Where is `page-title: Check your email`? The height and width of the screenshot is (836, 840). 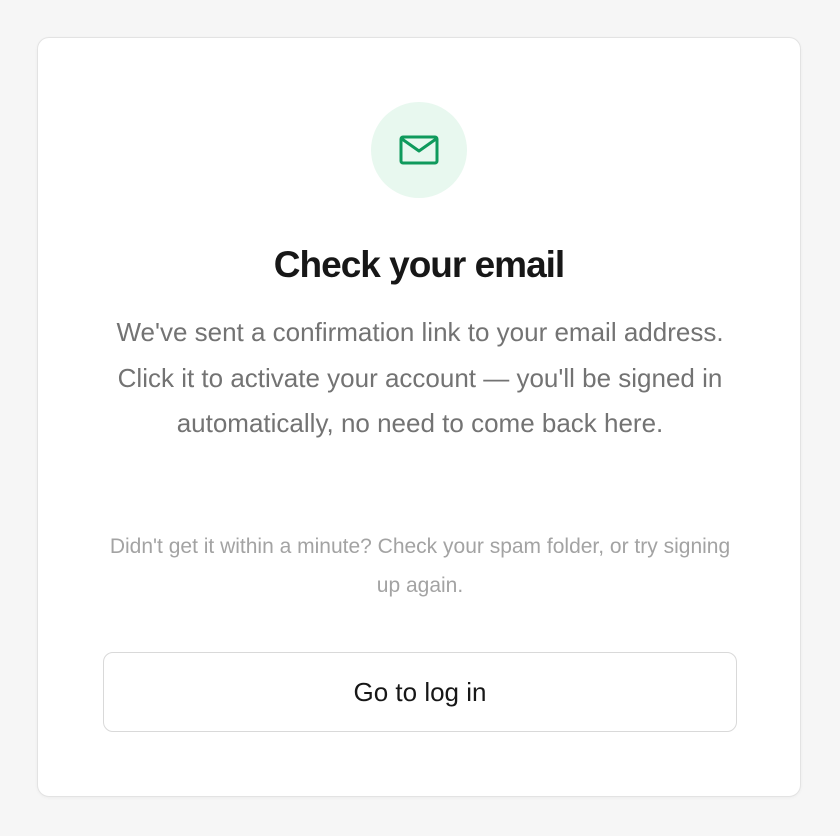 page-title: Check your email is located at coordinates (419, 264).